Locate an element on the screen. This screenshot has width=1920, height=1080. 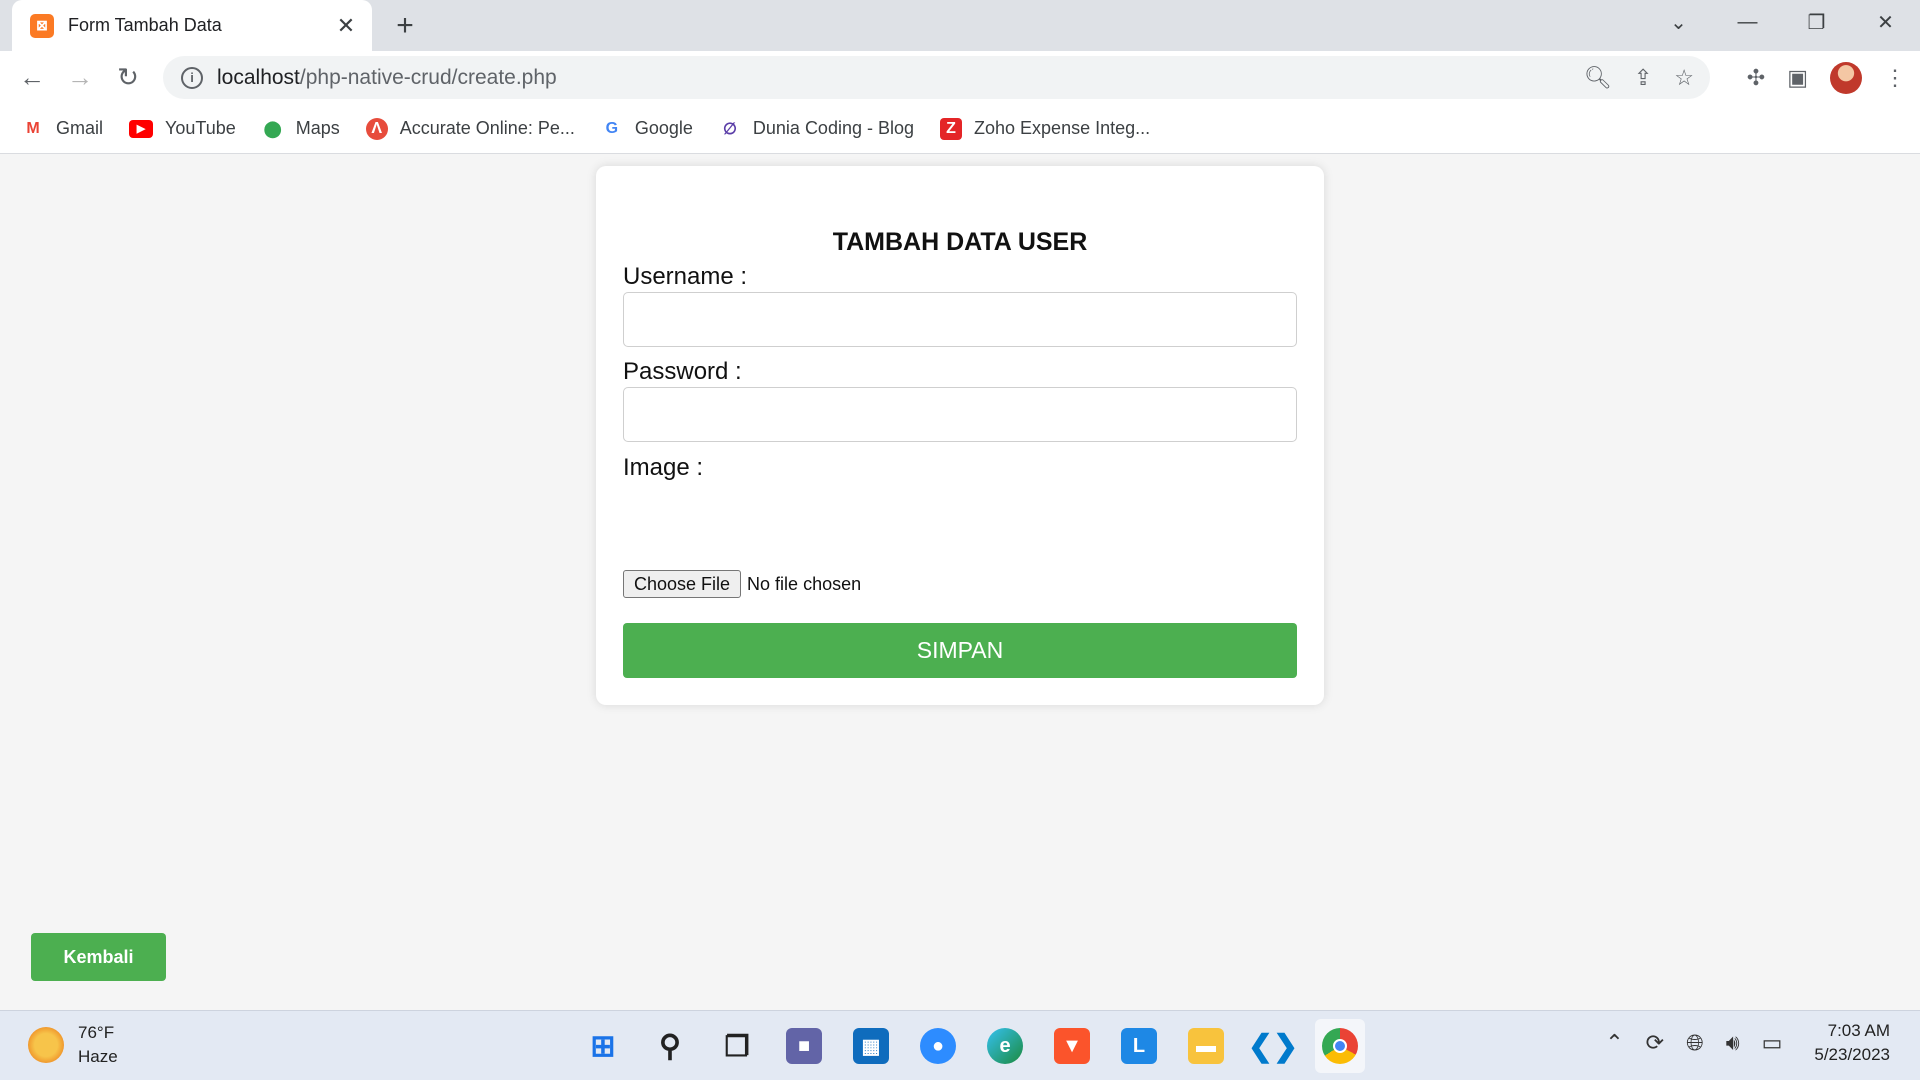
zoho-icon: Z is located at coordinates (951, 128).